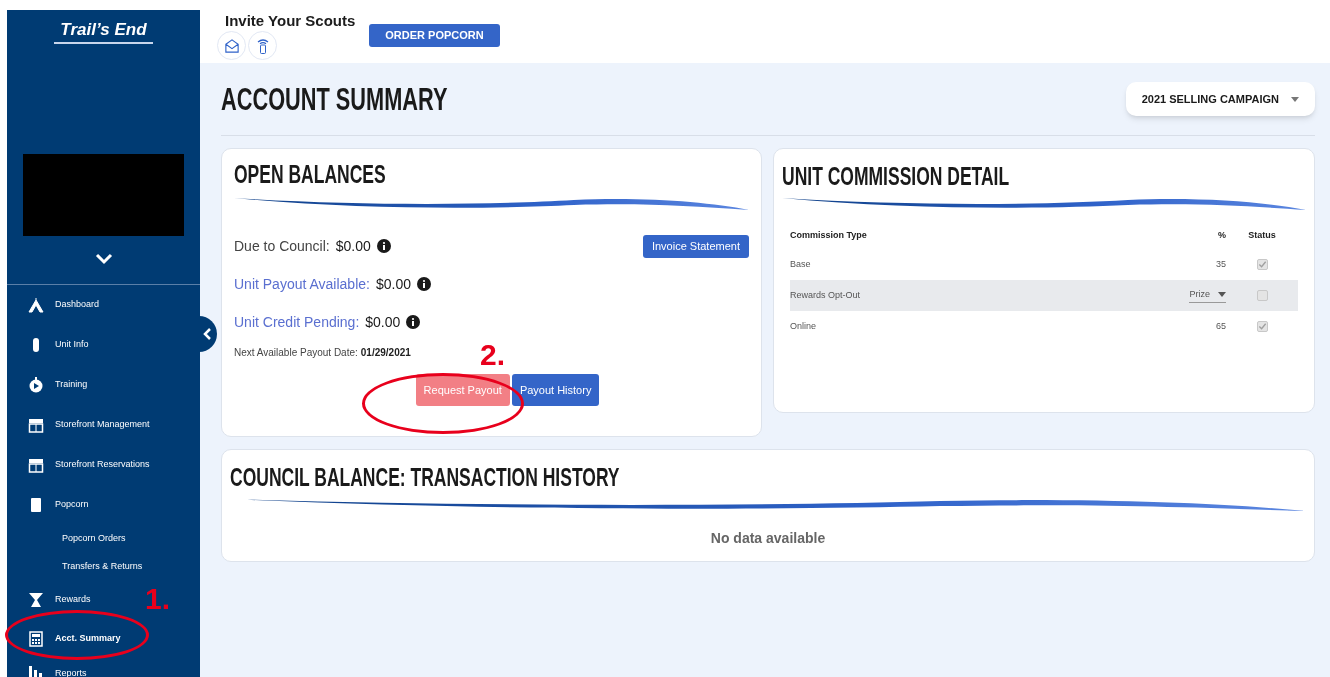 This screenshot has width=1330, height=677. I want to click on page-title: ACCOUNT SUMMARY, so click(334, 99).